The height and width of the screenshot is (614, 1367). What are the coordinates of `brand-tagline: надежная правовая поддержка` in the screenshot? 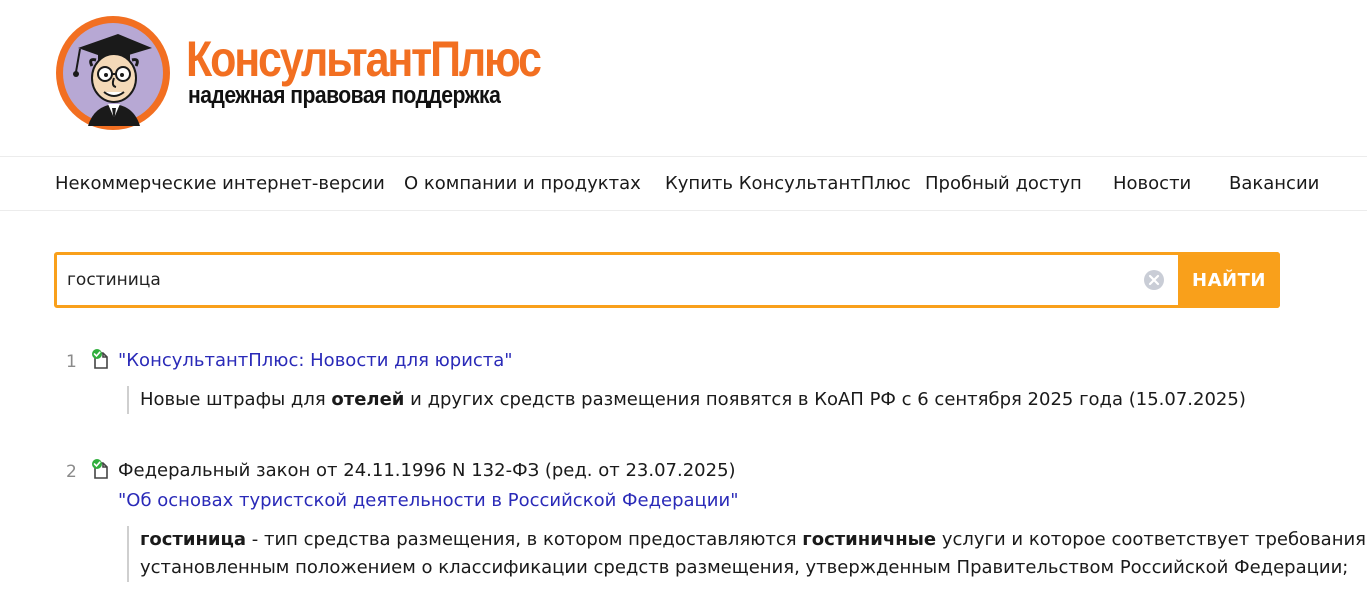 It's located at (344, 95).